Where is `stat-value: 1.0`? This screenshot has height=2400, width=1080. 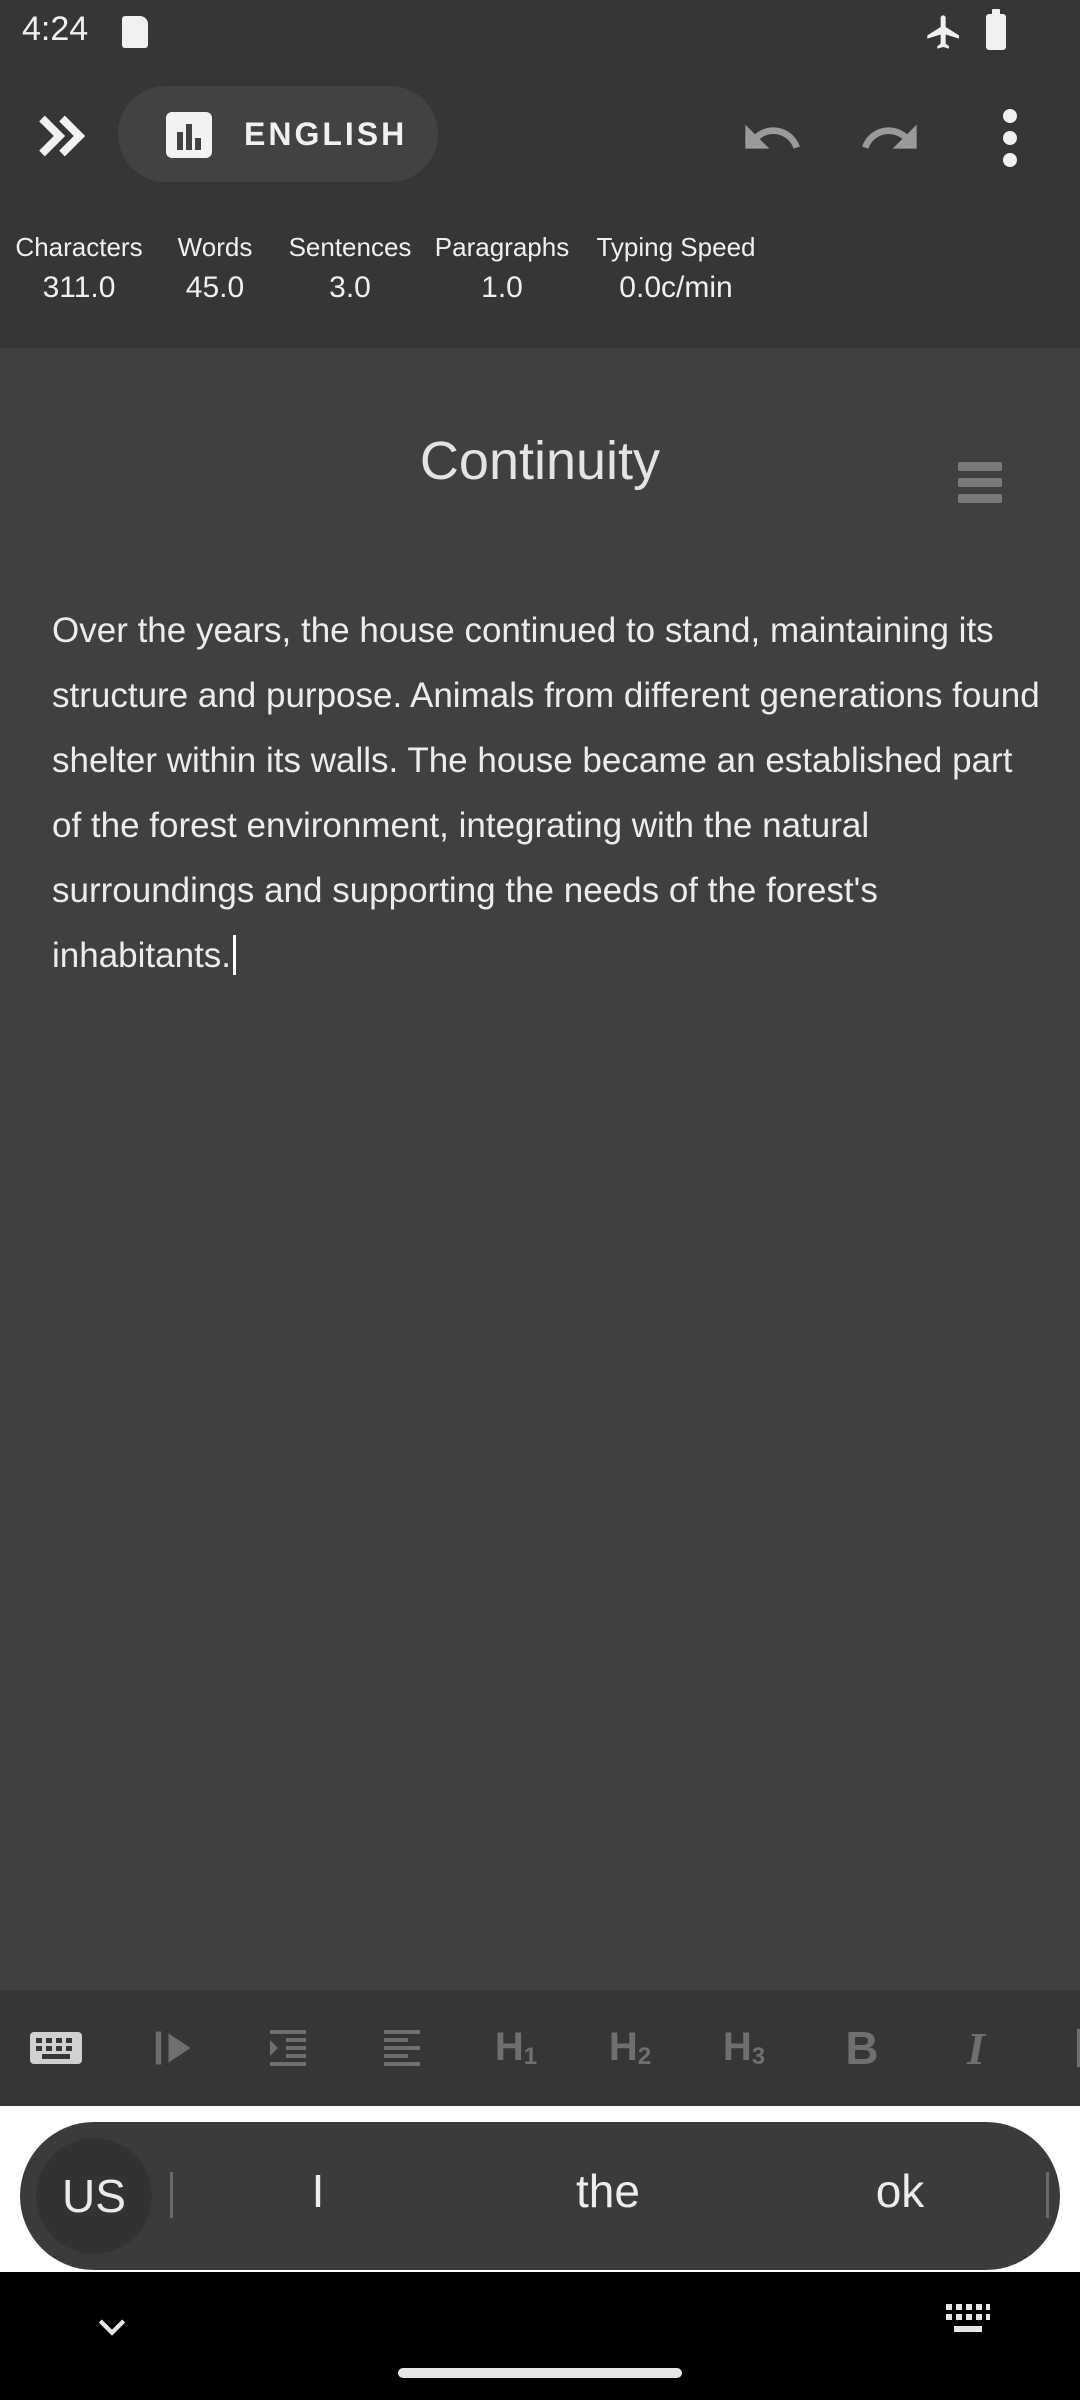
stat-value: 1.0 is located at coordinates (502, 287).